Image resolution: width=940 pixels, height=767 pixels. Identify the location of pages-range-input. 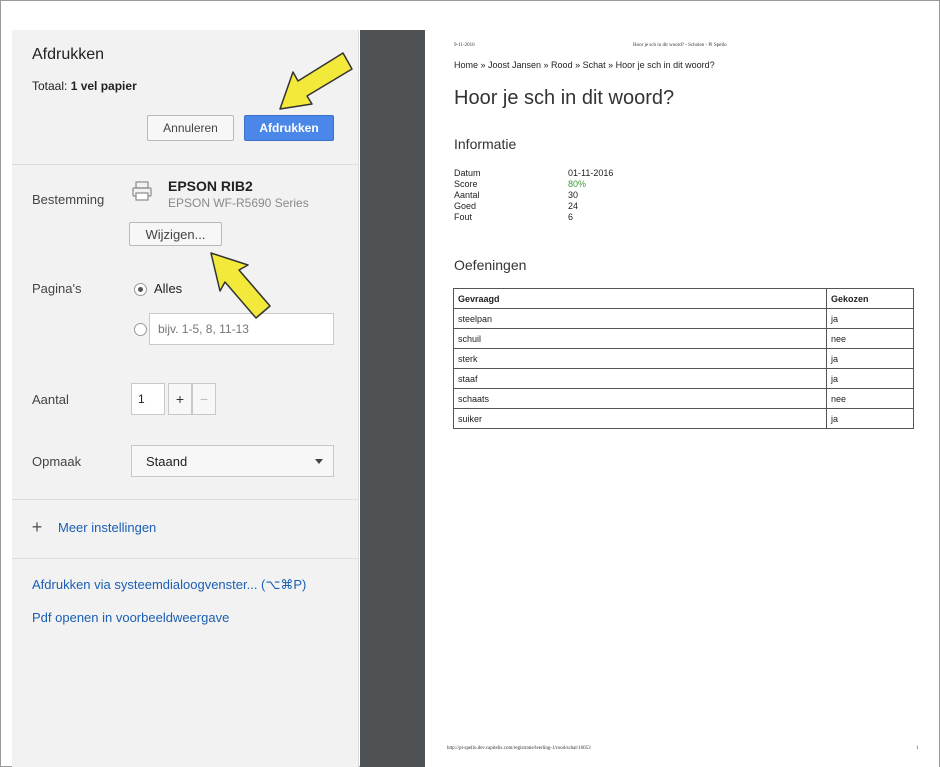
(241, 329).